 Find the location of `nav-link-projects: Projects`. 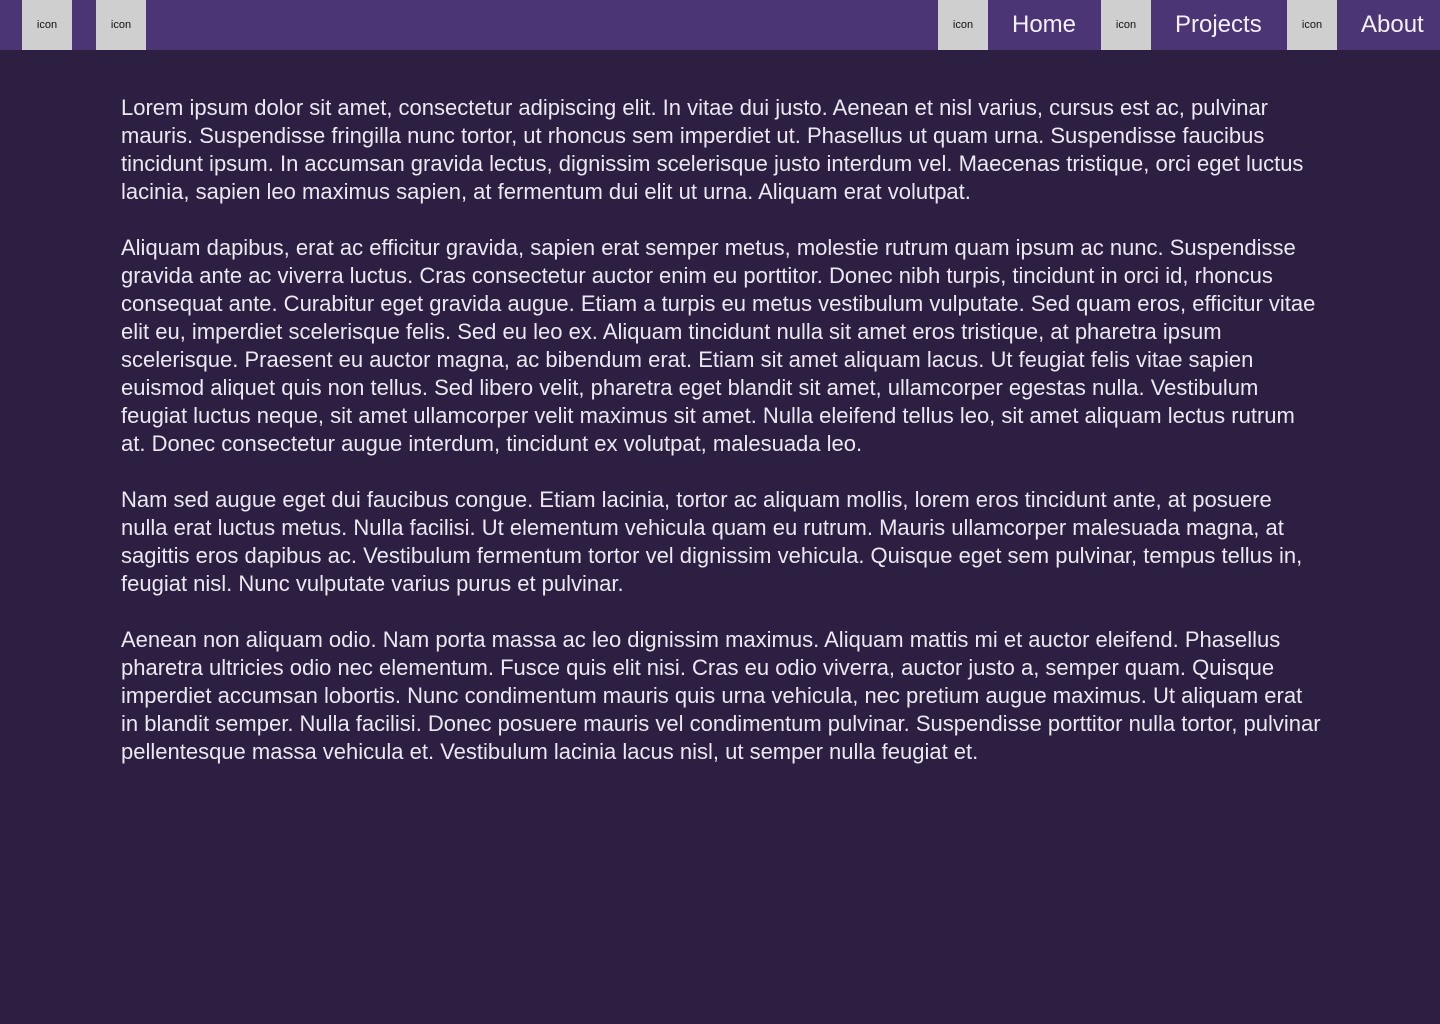

nav-link-projects: Projects is located at coordinates (1218, 25).